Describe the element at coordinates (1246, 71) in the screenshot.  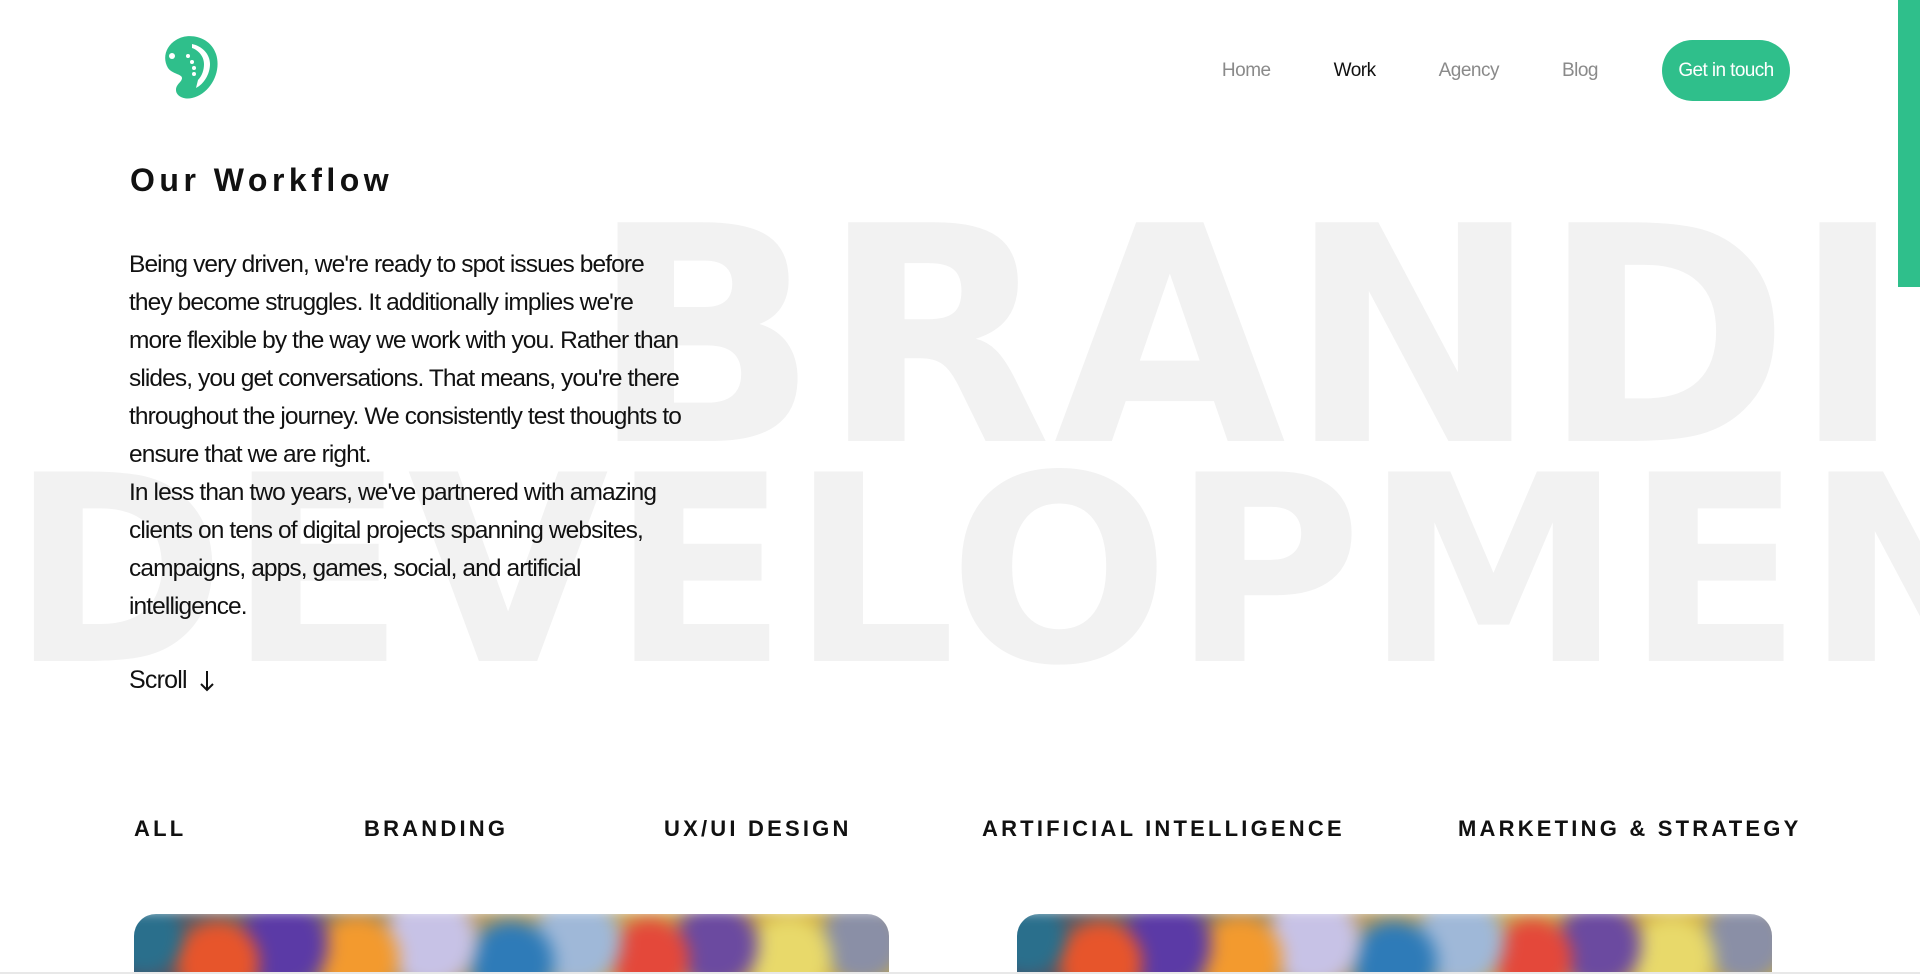
I see `nav-home: Home` at that location.